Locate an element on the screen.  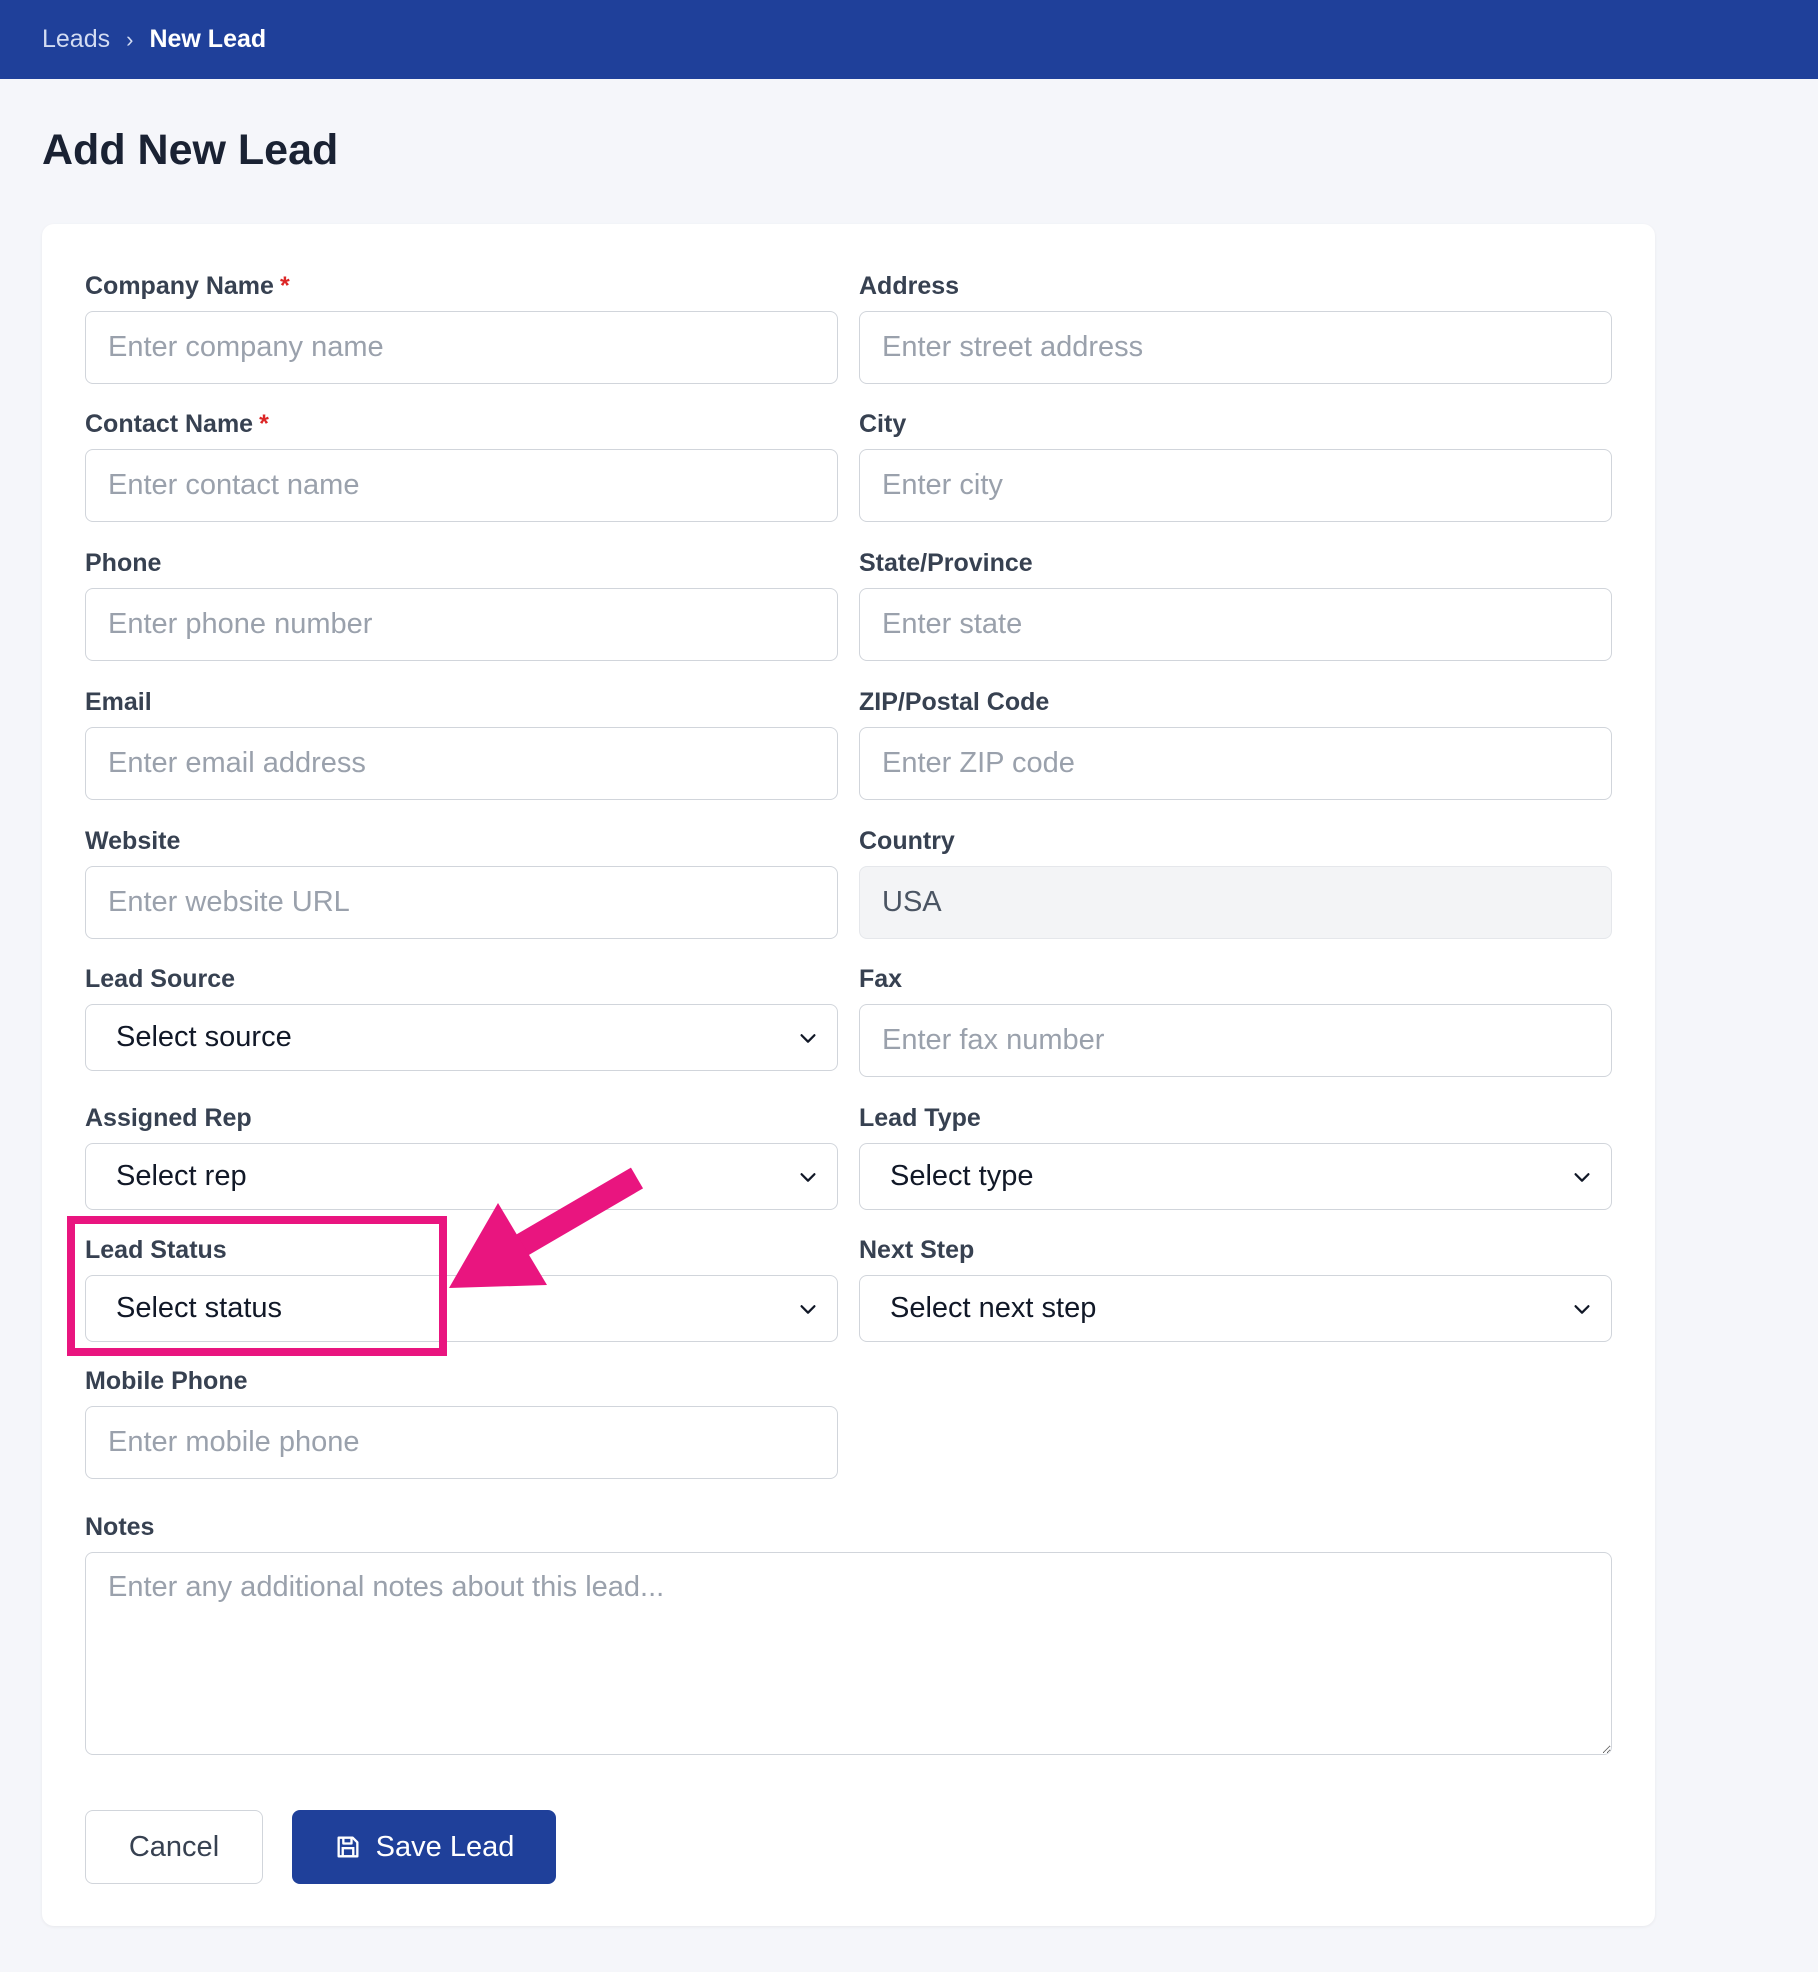
lead-type-value: Select type is located at coordinates (962, 1176).